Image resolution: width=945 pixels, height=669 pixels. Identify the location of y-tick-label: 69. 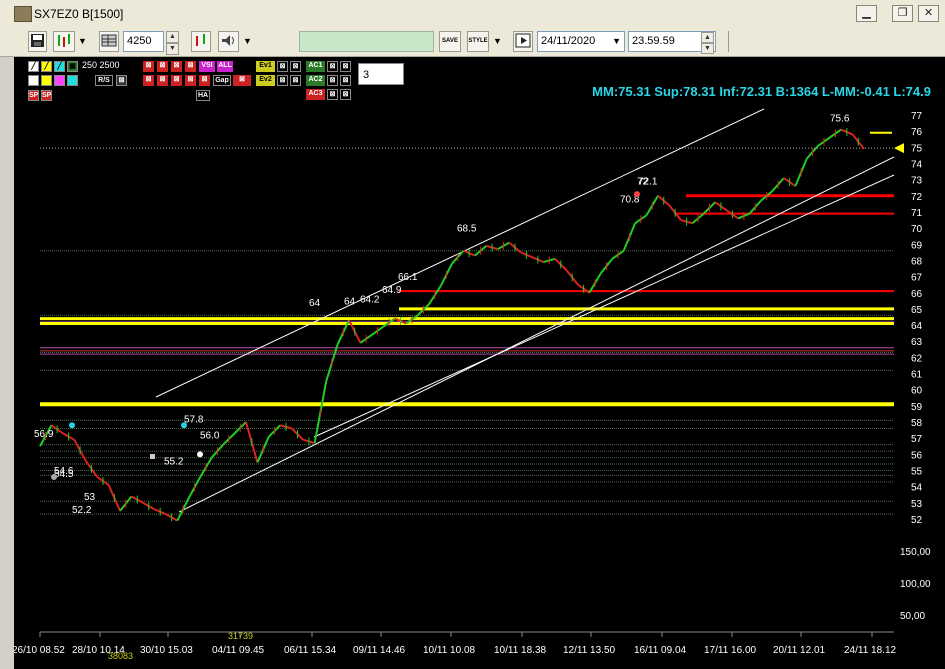
(917, 245).